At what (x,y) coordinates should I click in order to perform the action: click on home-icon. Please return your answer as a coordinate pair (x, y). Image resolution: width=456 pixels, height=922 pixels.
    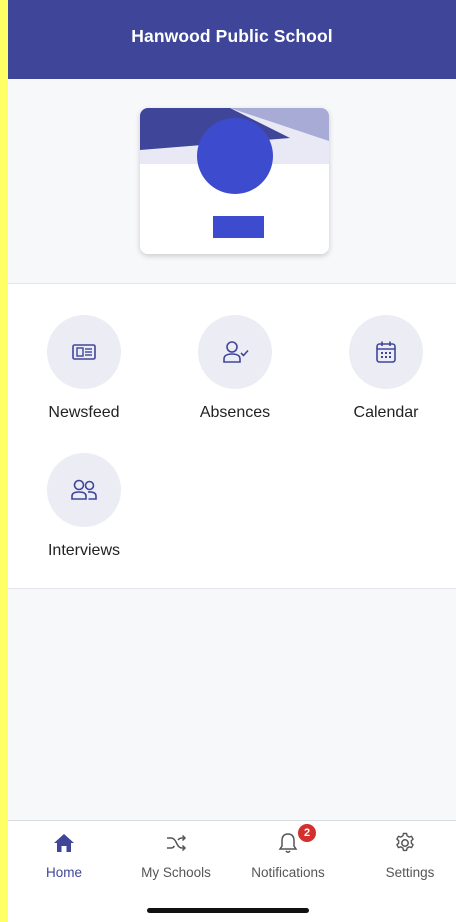
    Looking at the image, I should click on (64, 843).